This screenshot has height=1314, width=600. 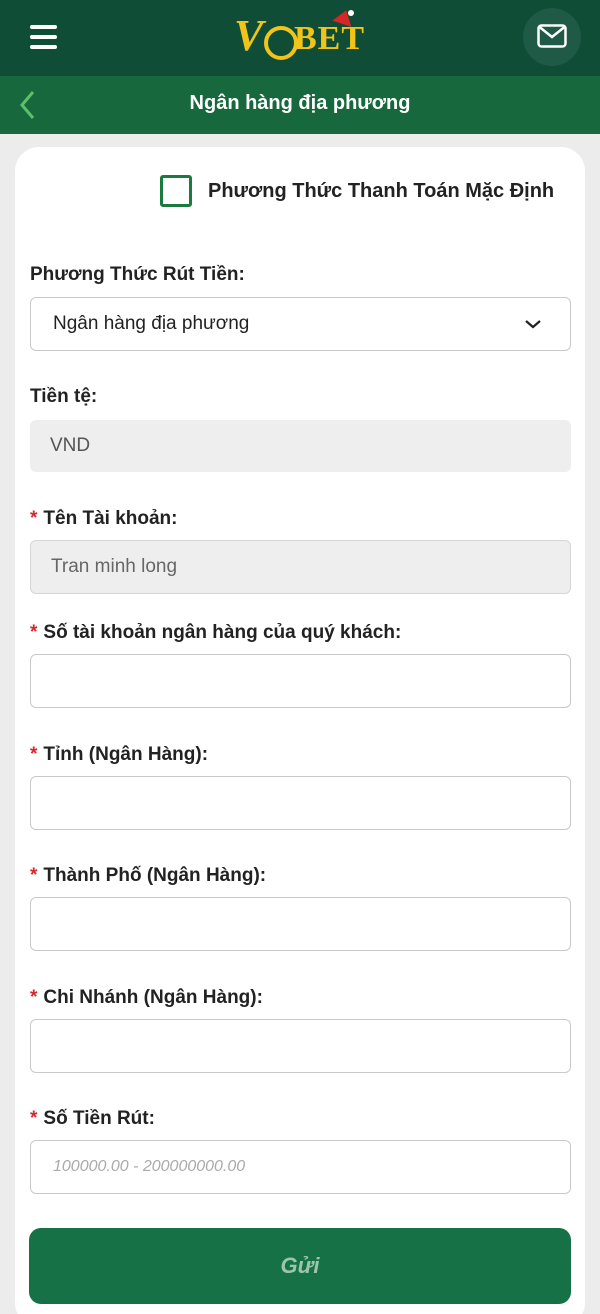 What do you see at coordinates (151, 323) in the screenshot?
I see `withdraw-method-value: Ngân hàng địa phương` at bounding box center [151, 323].